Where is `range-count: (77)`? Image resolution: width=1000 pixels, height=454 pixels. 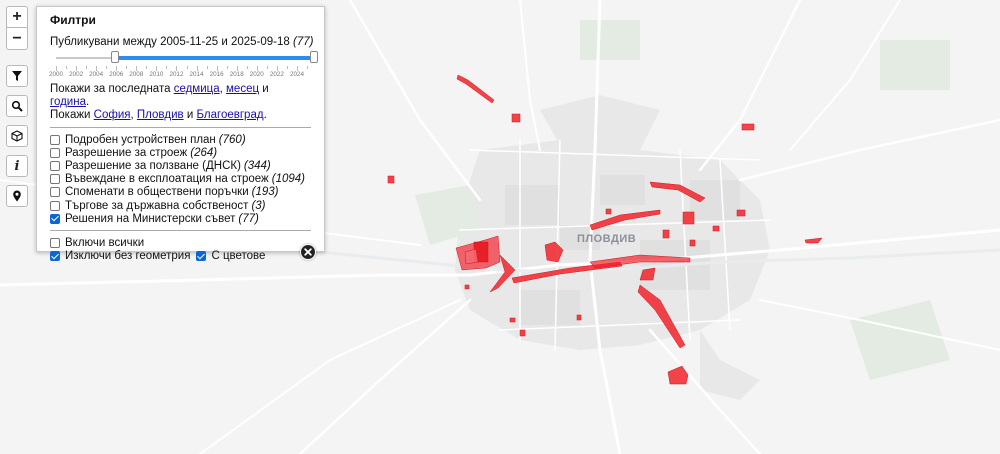 range-count: (77) is located at coordinates (303, 42).